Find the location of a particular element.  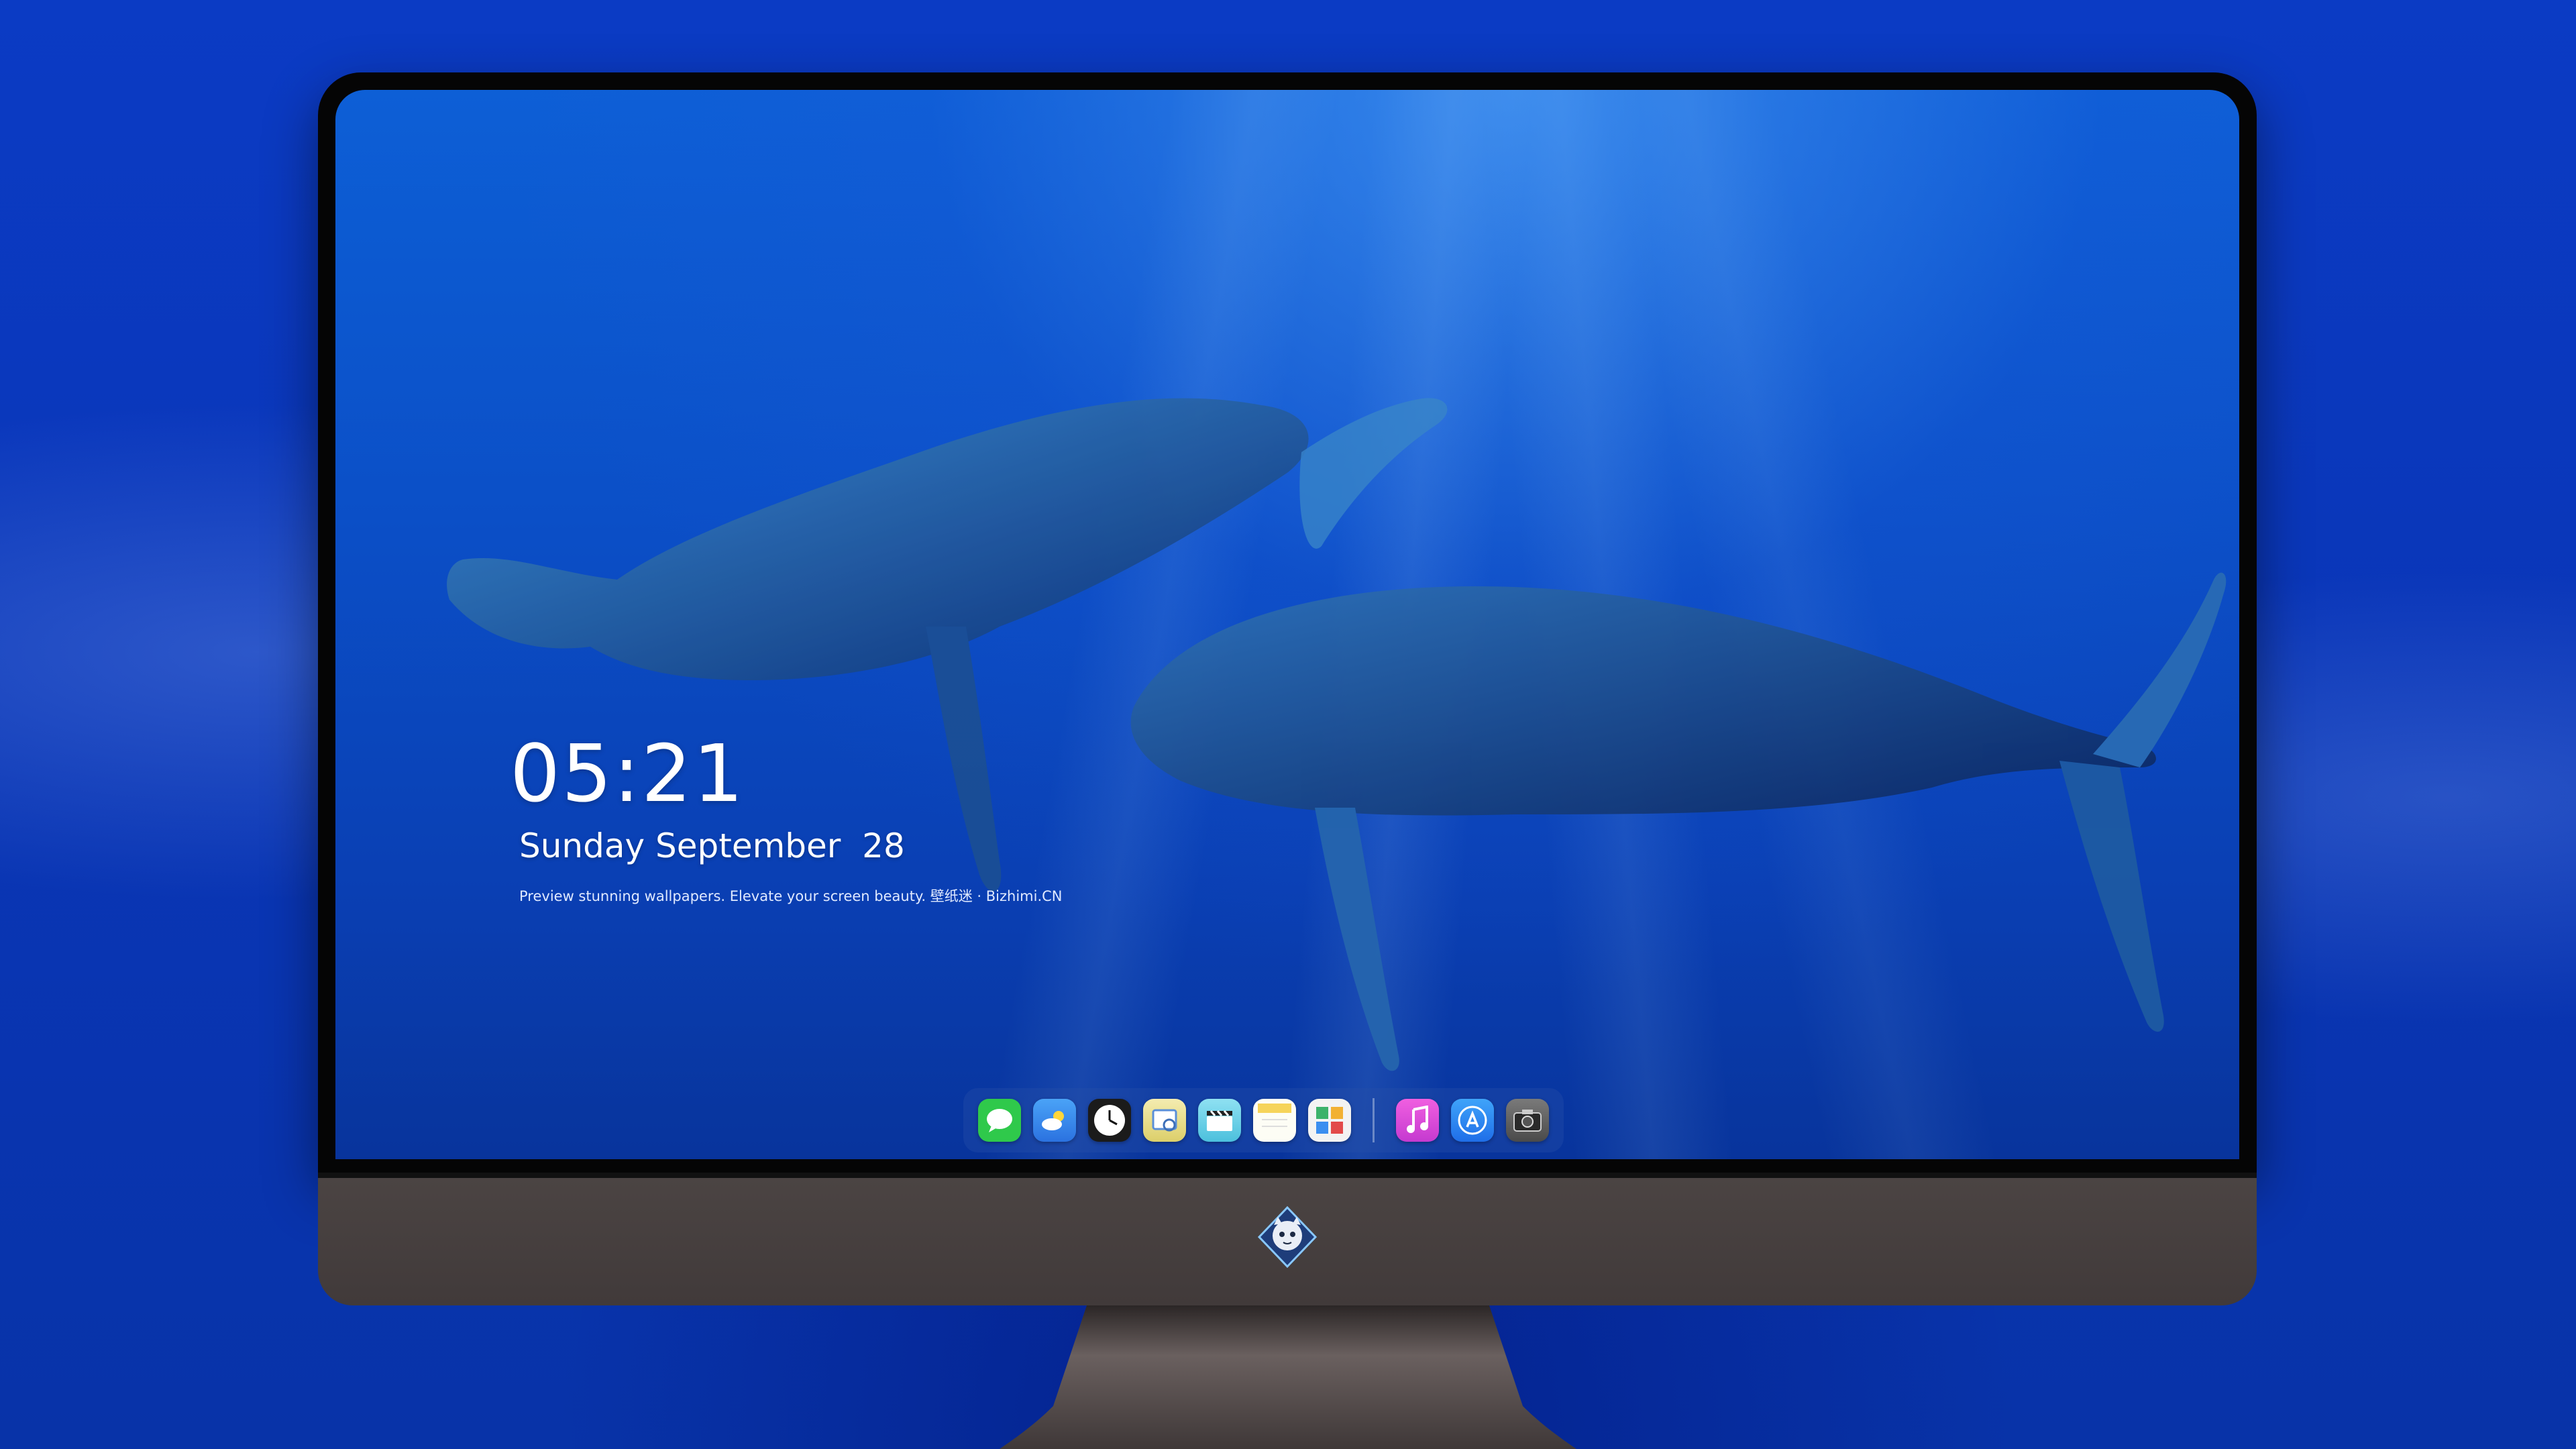

app-store-icon is located at coordinates (1472, 1120).